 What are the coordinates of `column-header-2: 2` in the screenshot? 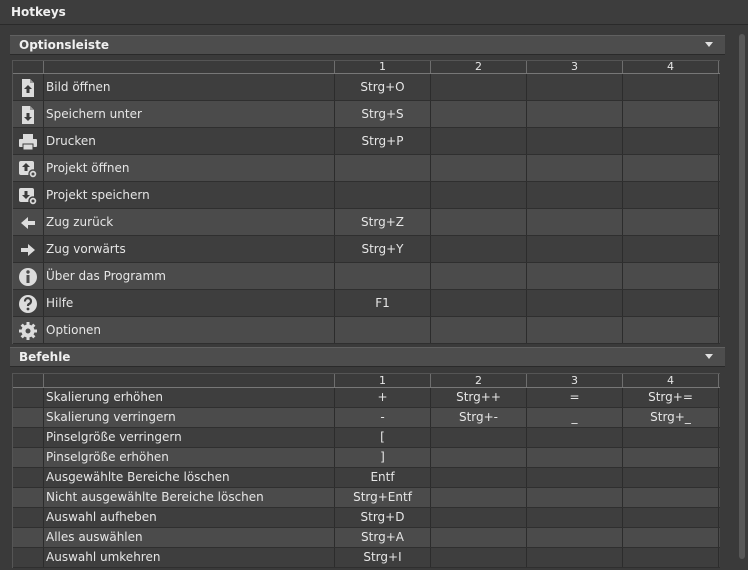 It's located at (479, 380).